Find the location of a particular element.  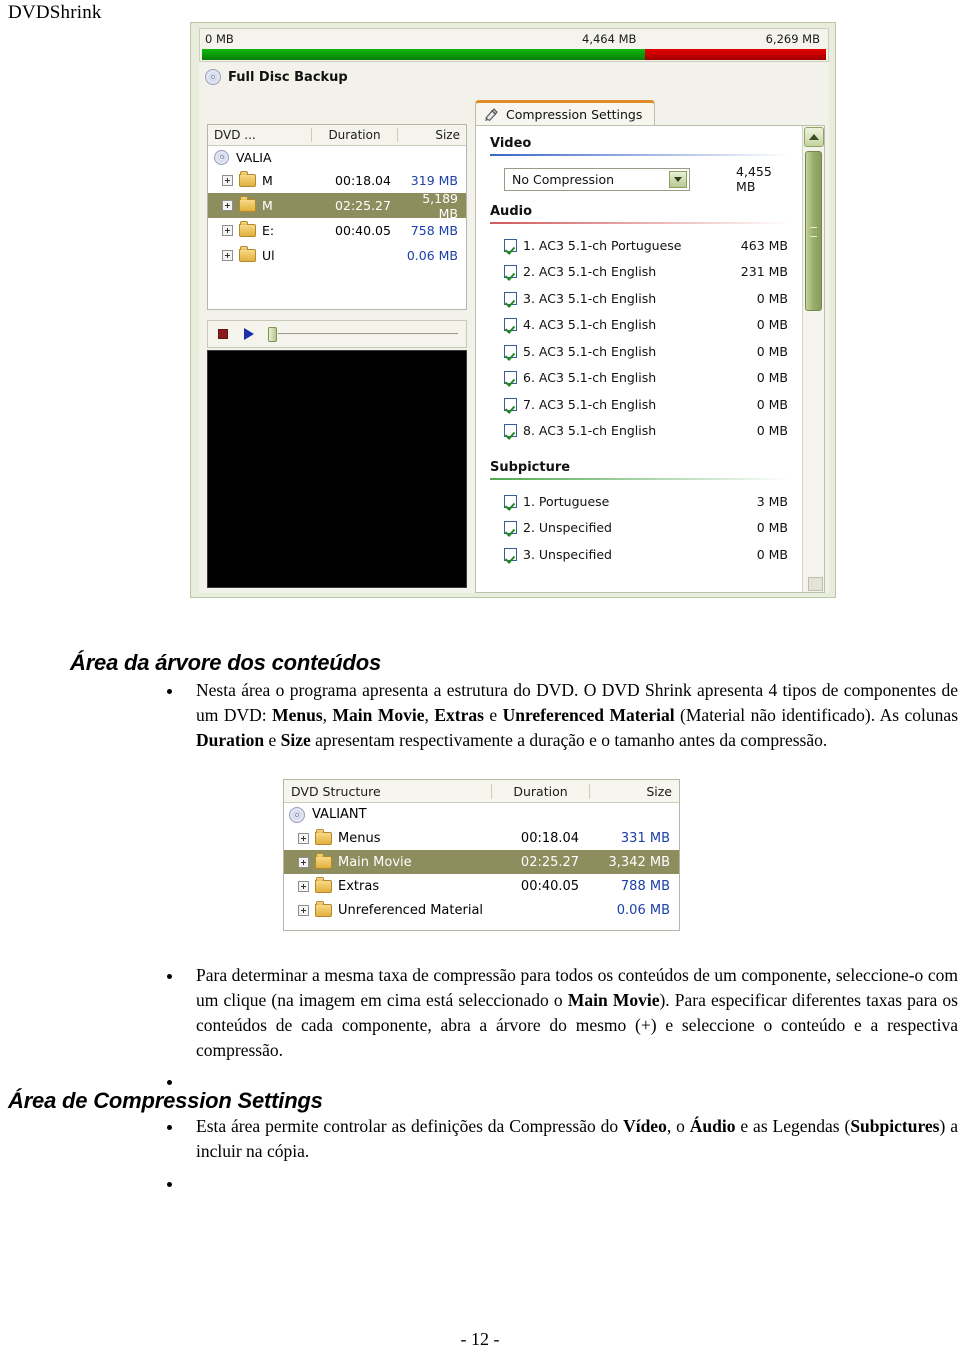

audio-track-row: 1. AC3 5.1-ch Portuguese 463 MB is located at coordinates (648, 245).